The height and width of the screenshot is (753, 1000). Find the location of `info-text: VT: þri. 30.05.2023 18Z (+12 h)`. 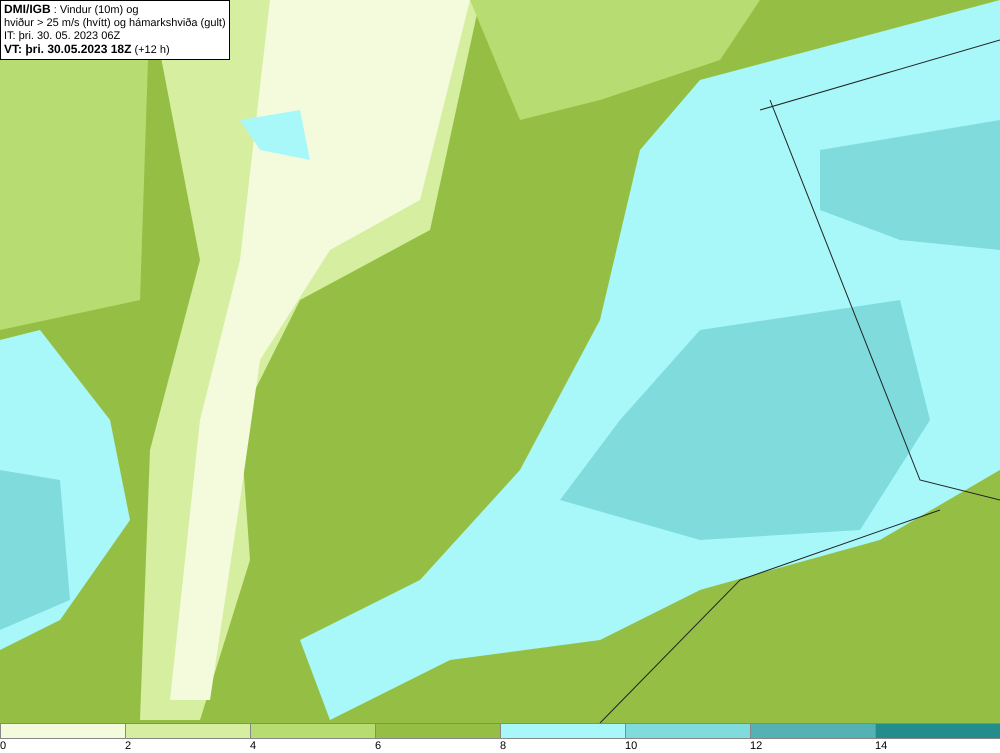

info-text: VT: þri. 30.05.2023 18Z (+12 h) is located at coordinates (87, 50).